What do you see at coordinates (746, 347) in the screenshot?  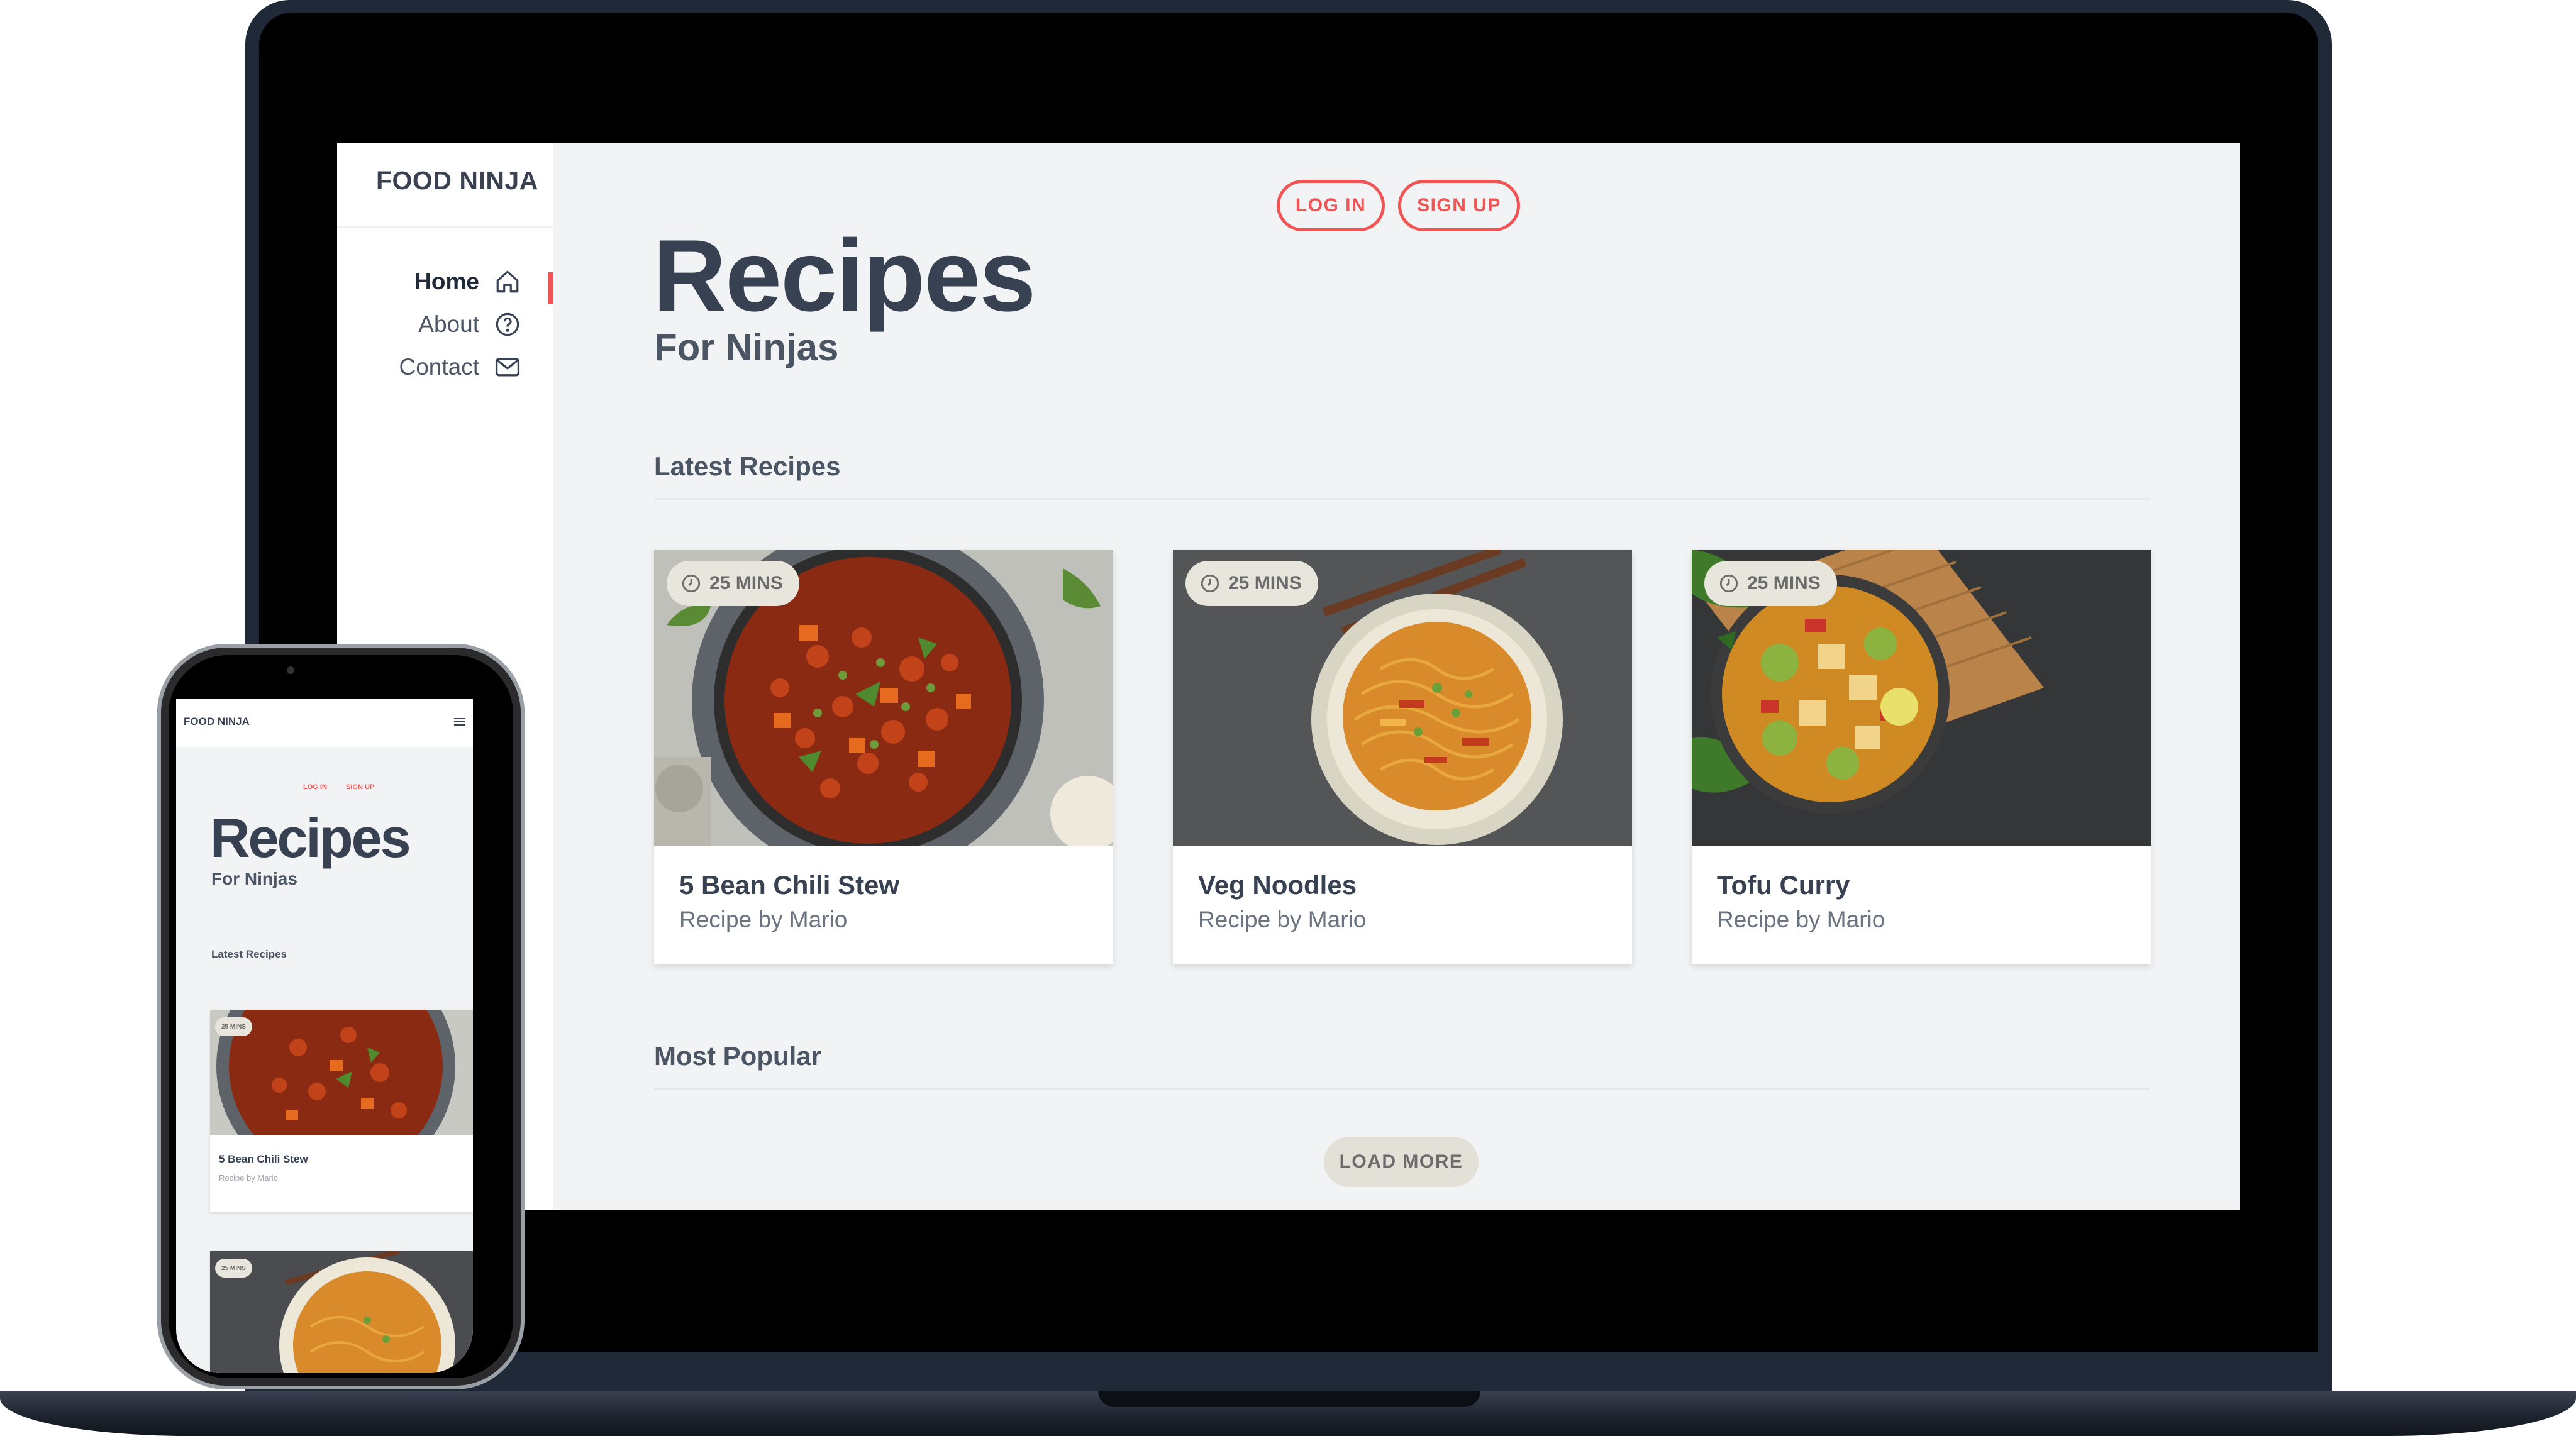 I see `page-subtitle: For Ninjas` at bounding box center [746, 347].